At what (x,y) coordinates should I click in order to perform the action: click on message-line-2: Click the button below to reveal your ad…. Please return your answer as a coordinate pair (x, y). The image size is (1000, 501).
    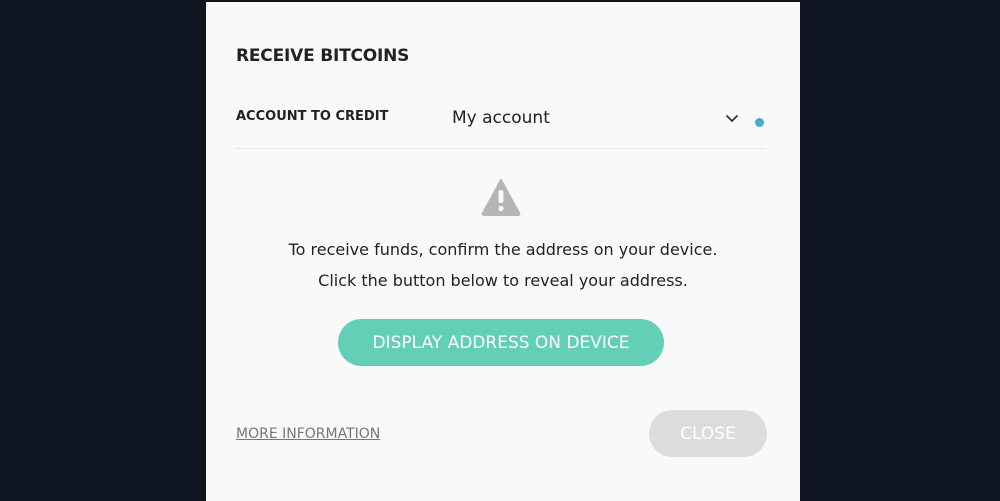
    Looking at the image, I should click on (503, 280).